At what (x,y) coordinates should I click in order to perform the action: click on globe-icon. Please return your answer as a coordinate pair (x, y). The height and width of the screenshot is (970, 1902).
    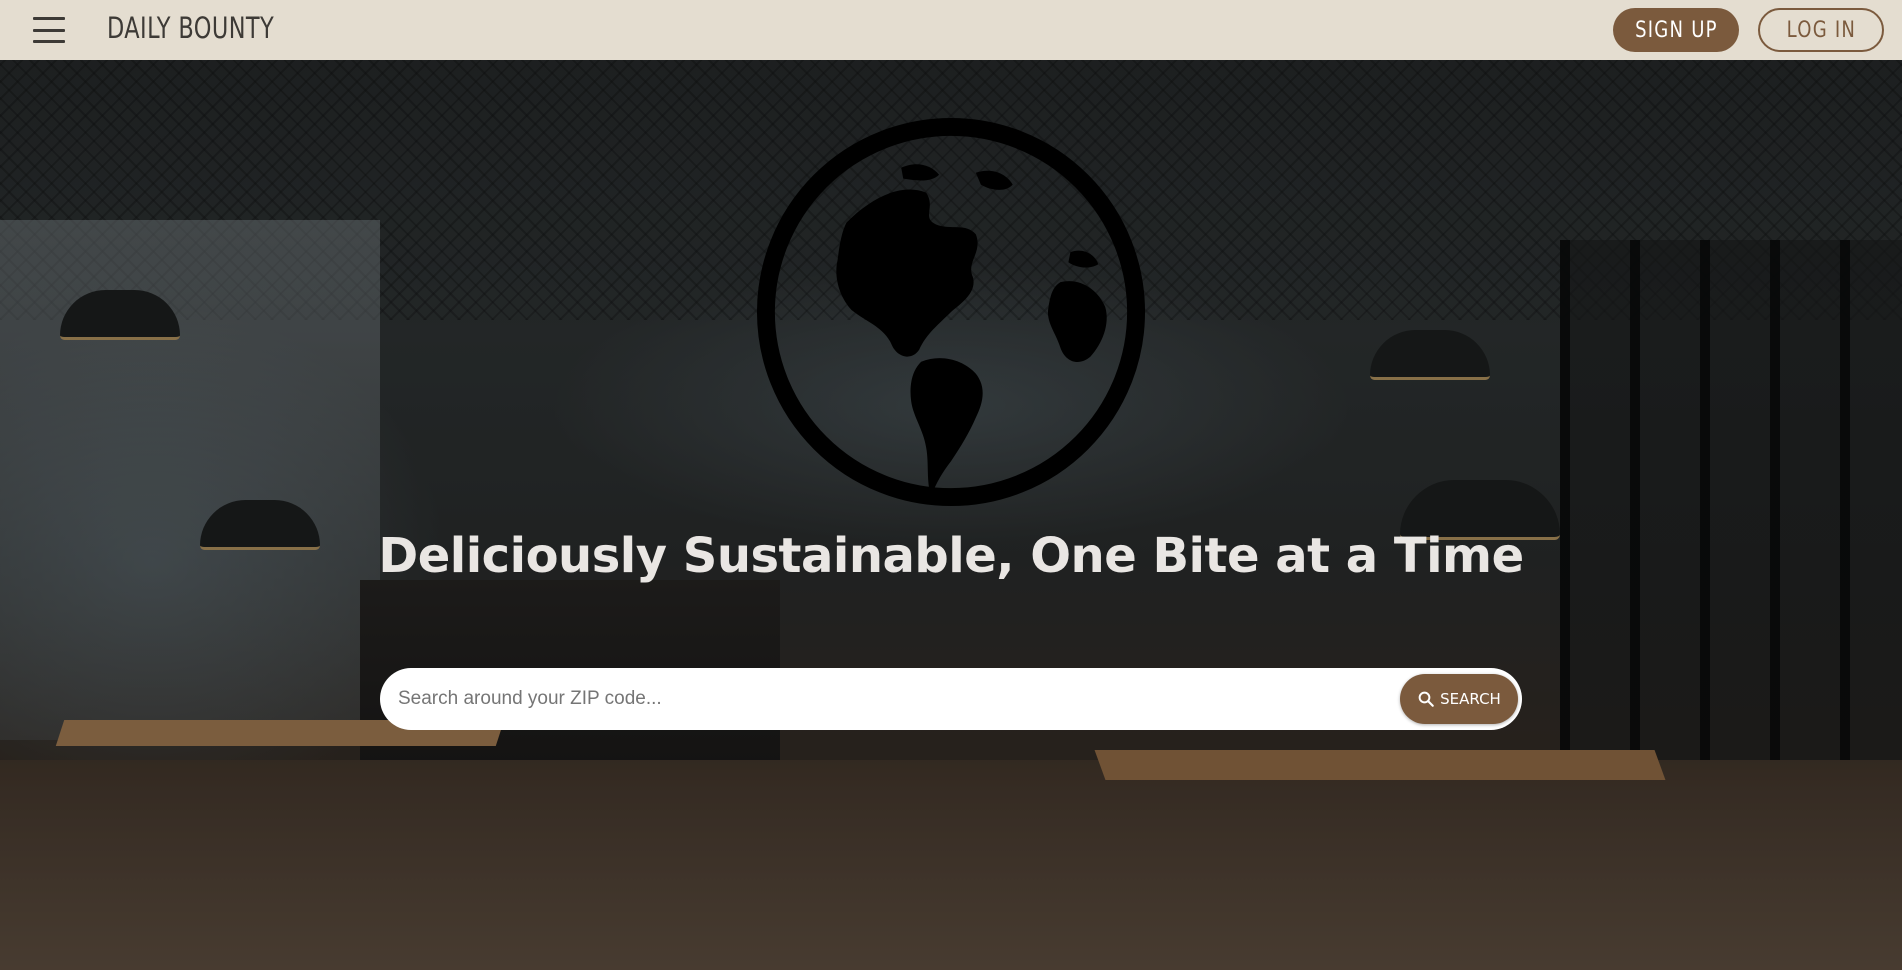
    Looking at the image, I should click on (951, 312).